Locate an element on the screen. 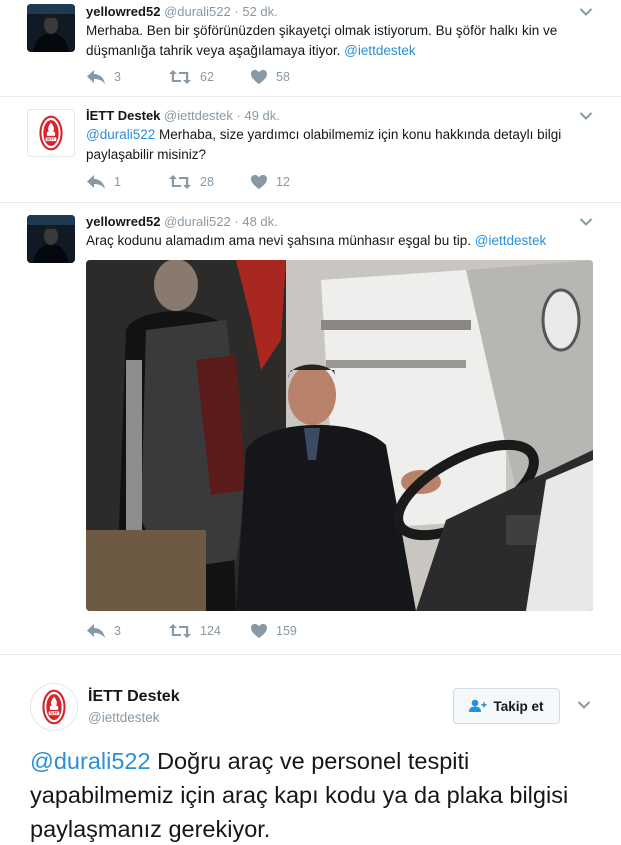  tweet-actions: 3 62 58 is located at coordinates (209, 77).